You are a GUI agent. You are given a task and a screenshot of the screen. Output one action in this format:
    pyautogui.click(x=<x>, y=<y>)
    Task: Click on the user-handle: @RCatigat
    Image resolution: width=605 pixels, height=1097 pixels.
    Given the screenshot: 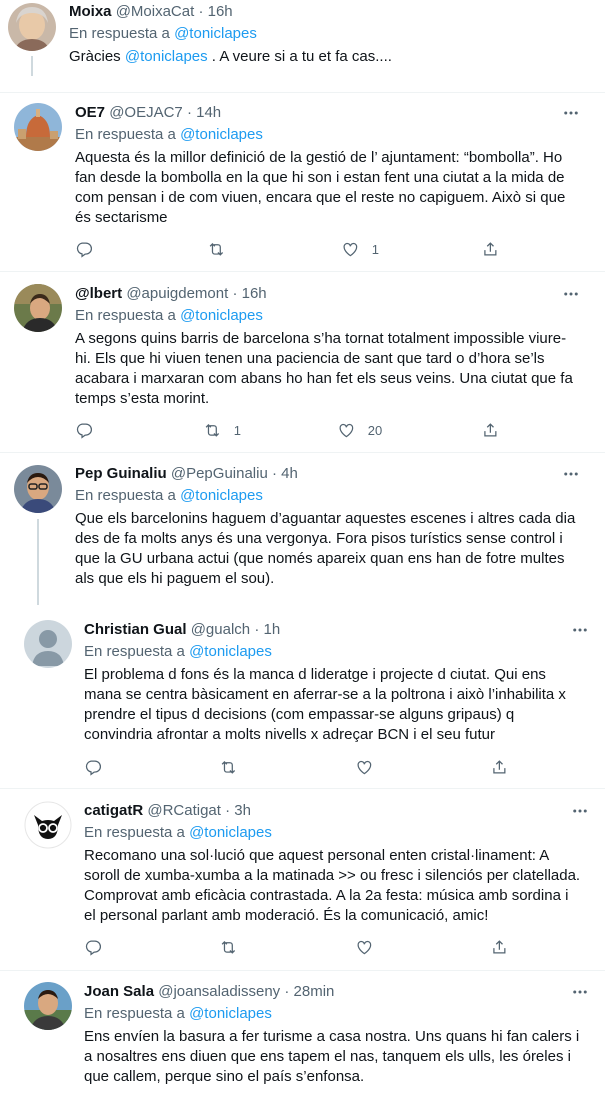 What is the action you would take?
    pyautogui.click(x=184, y=810)
    